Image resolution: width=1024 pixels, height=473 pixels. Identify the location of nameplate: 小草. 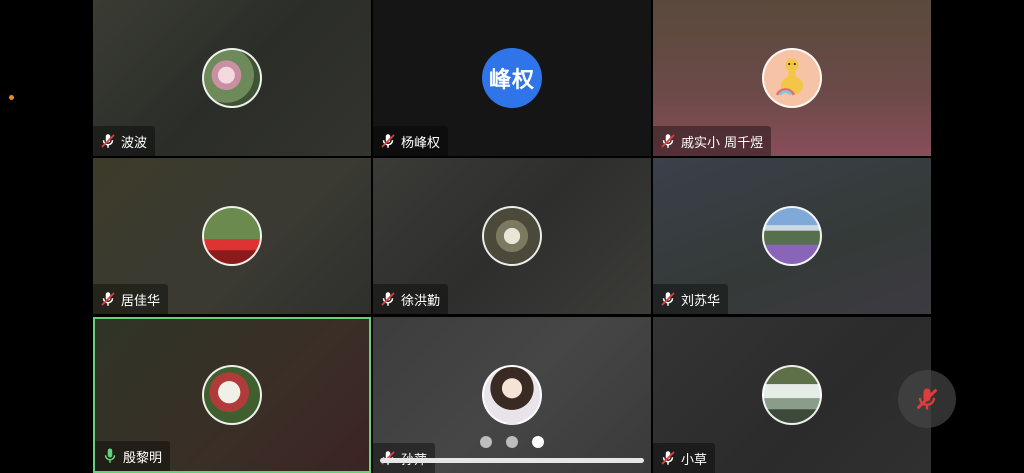
(684, 458).